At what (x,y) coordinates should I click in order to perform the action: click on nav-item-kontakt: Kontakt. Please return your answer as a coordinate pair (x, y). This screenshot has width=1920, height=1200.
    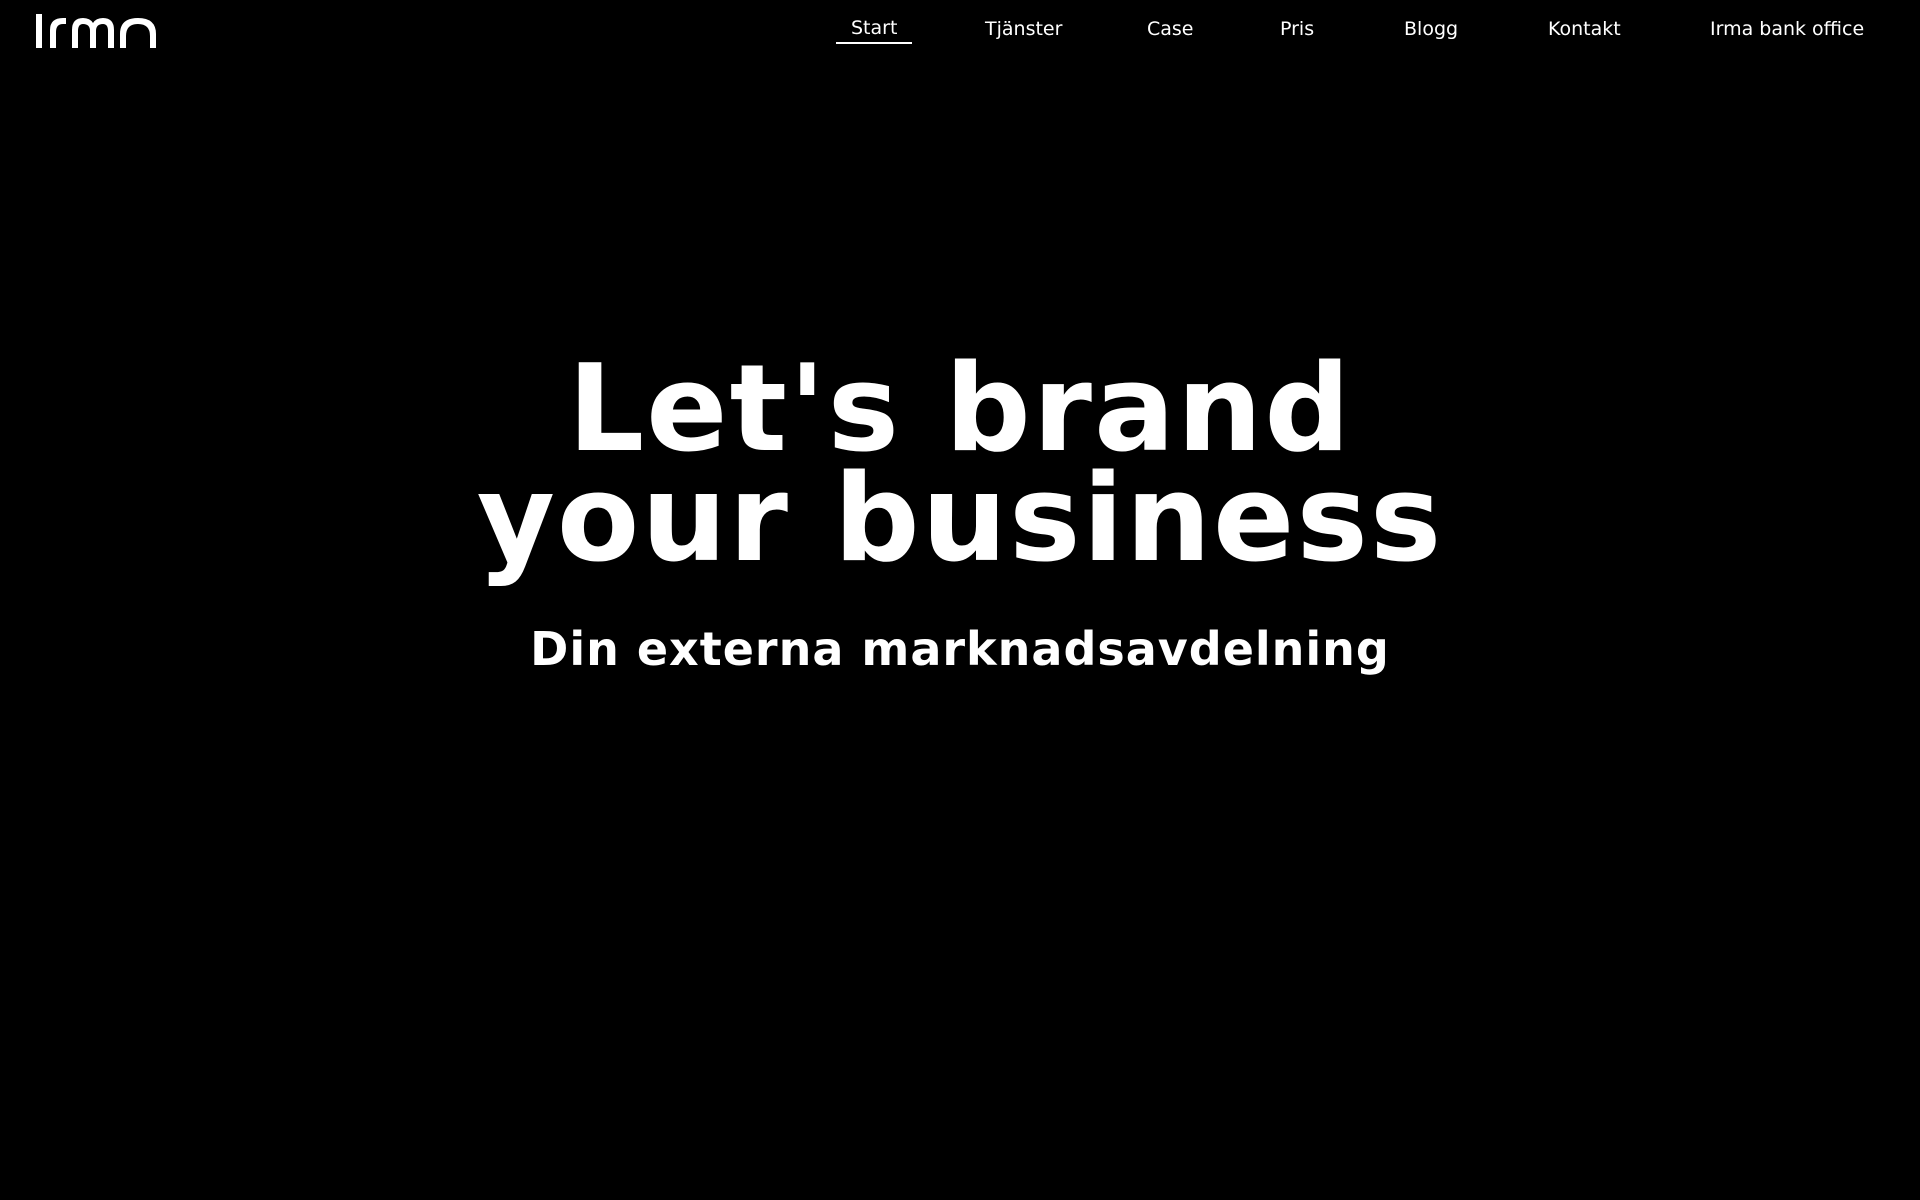
    Looking at the image, I should click on (1584, 31).